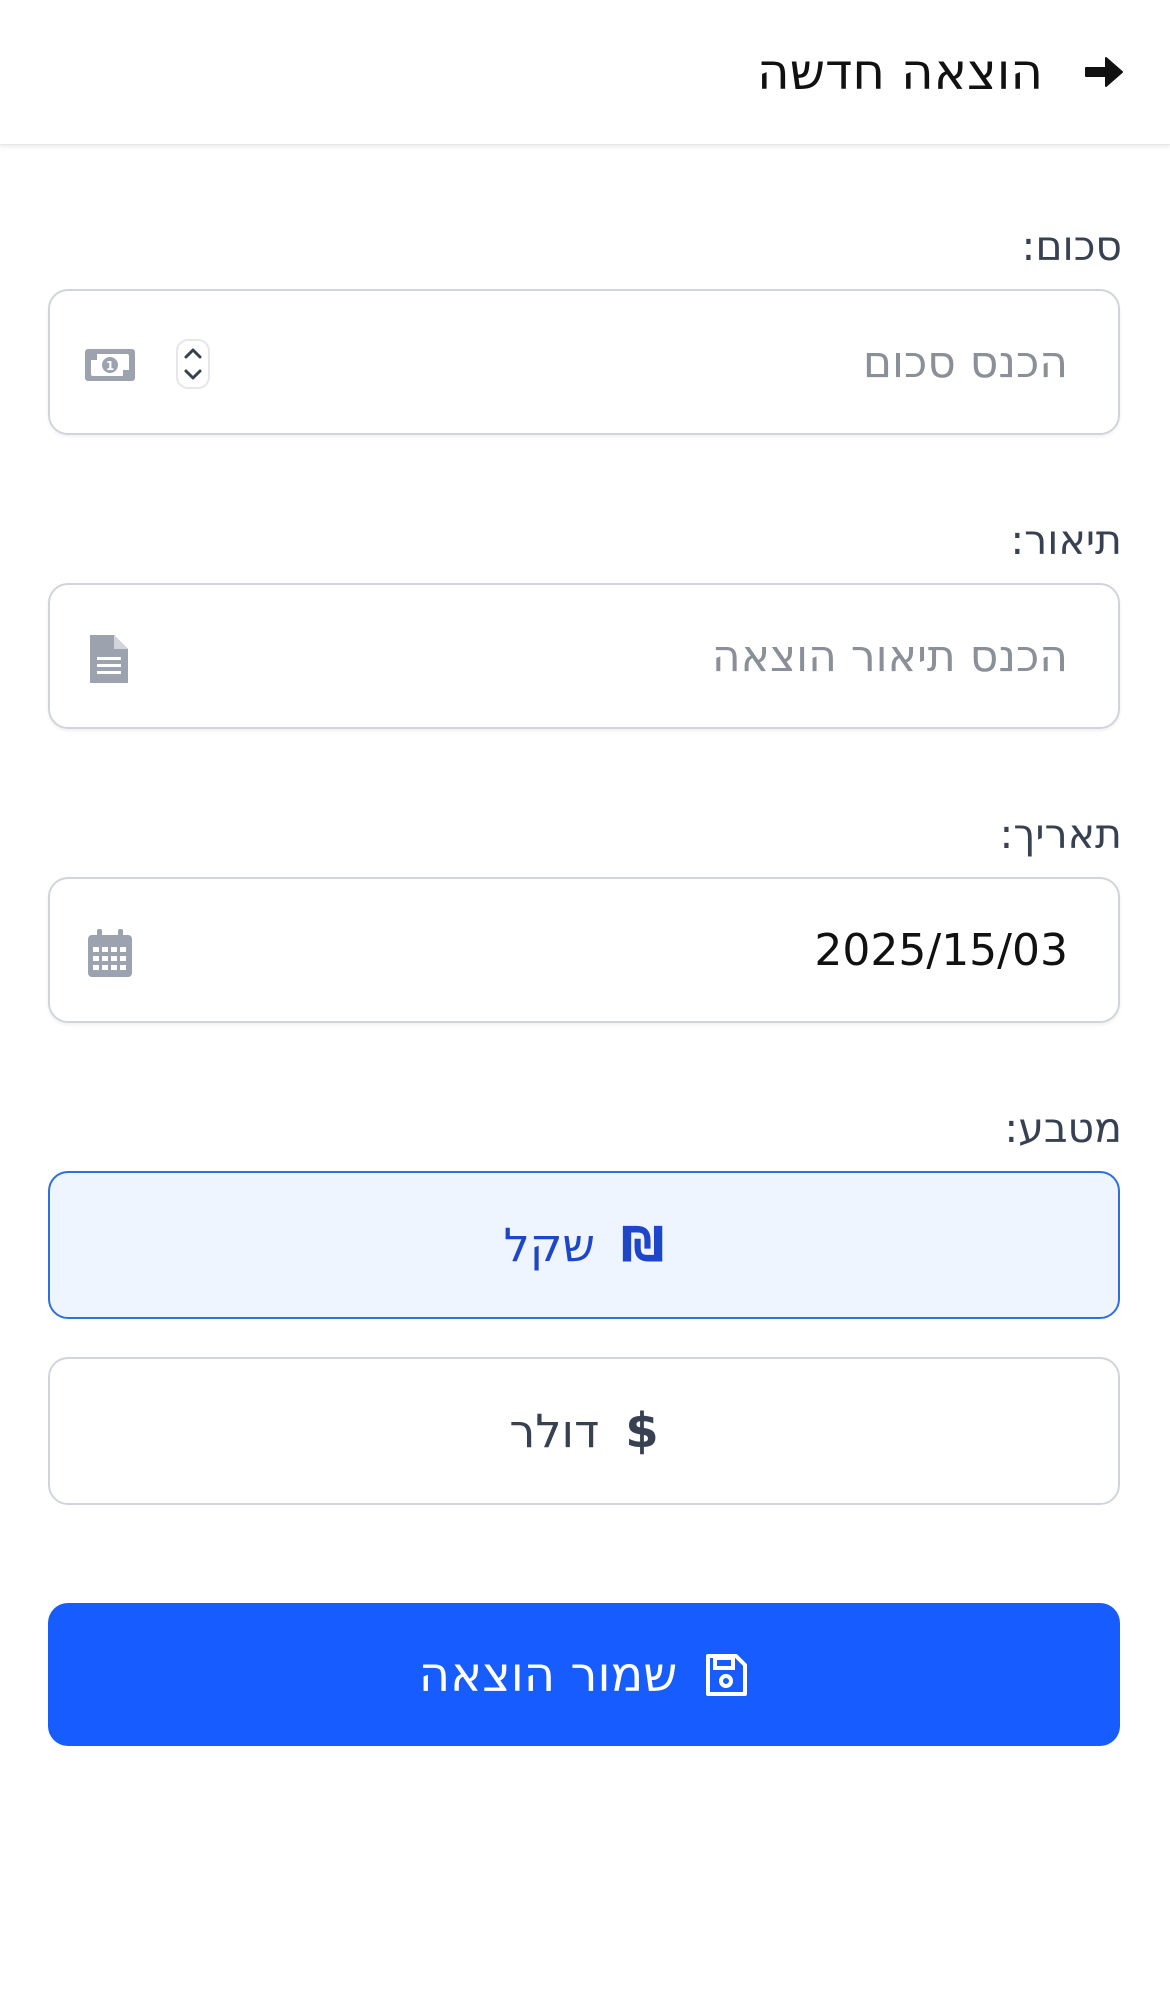 The image size is (1170, 1992). What do you see at coordinates (548, 1674) in the screenshot?
I see `save-button-label: שמור הוצאה` at bounding box center [548, 1674].